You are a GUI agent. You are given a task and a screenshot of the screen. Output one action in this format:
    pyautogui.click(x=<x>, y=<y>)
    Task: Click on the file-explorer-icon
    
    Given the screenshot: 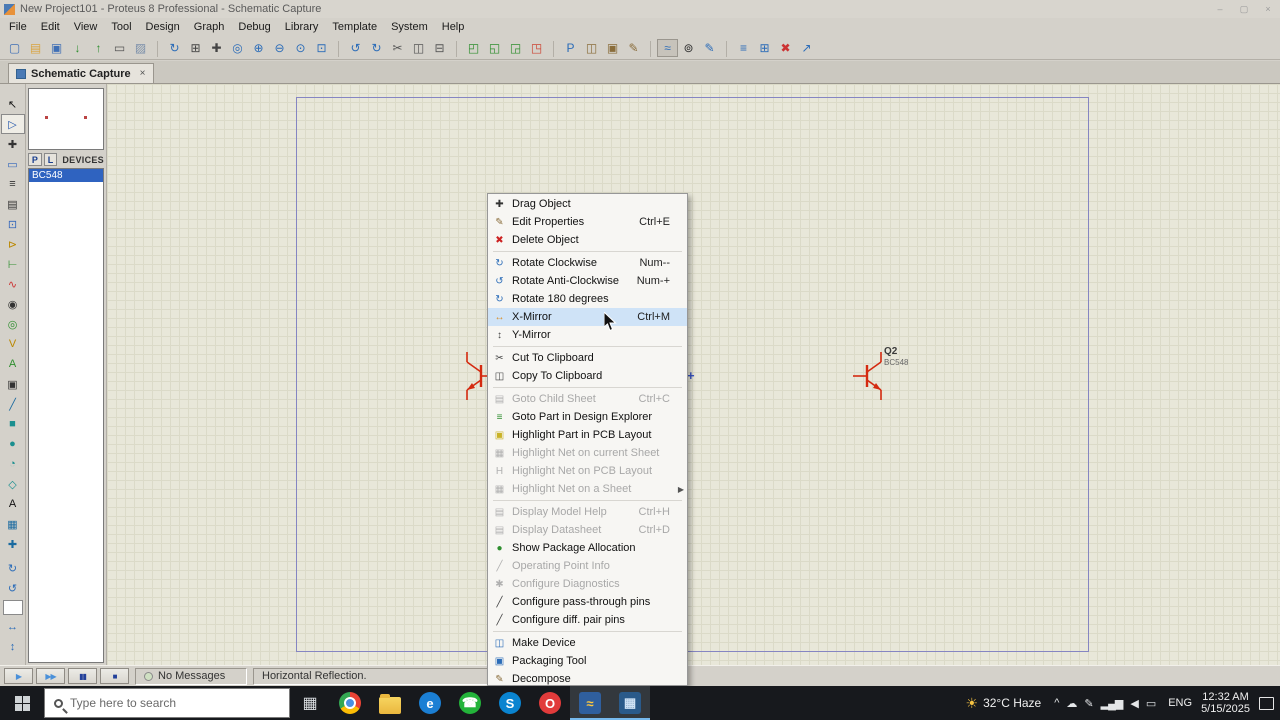 What is the action you would take?
    pyautogui.click(x=390, y=703)
    